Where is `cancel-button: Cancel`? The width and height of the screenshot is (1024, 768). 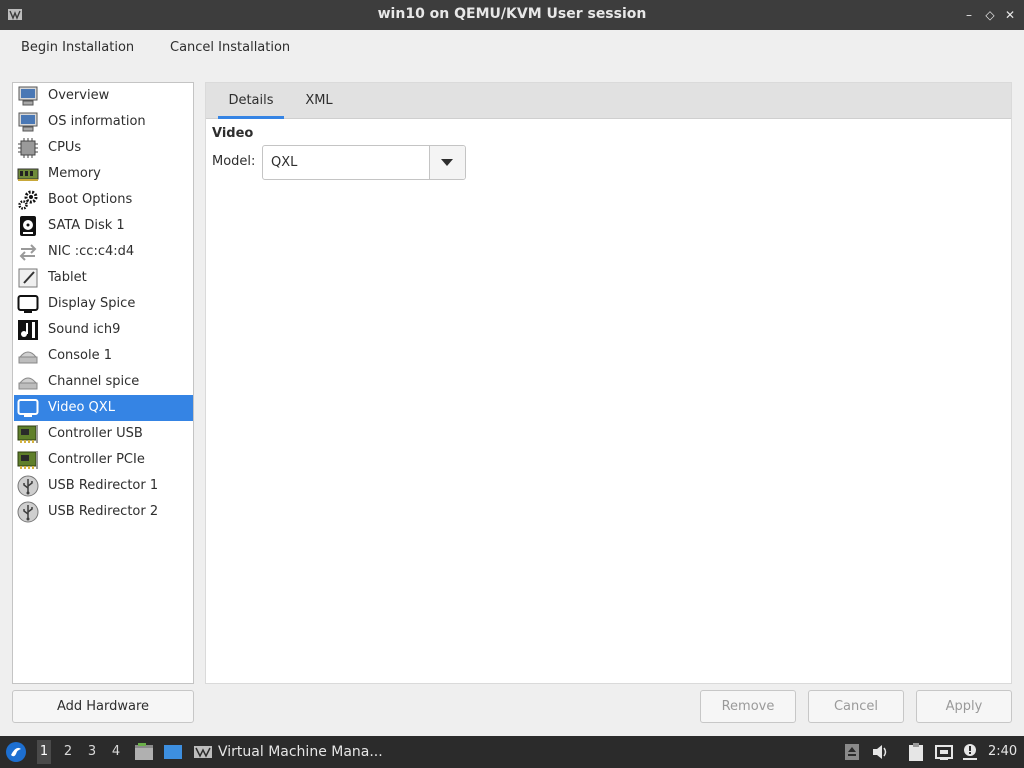 cancel-button: Cancel is located at coordinates (856, 706).